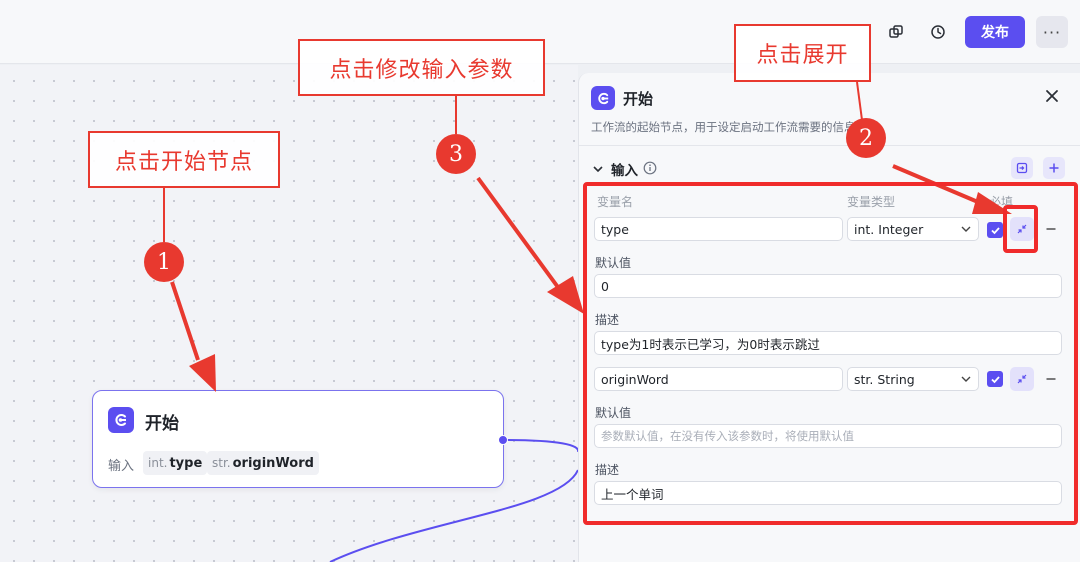 The width and height of the screenshot is (1080, 562). What do you see at coordinates (995, 32) in the screenshot?
I see `publish-button: 发布` at bounding box center [995, 32].